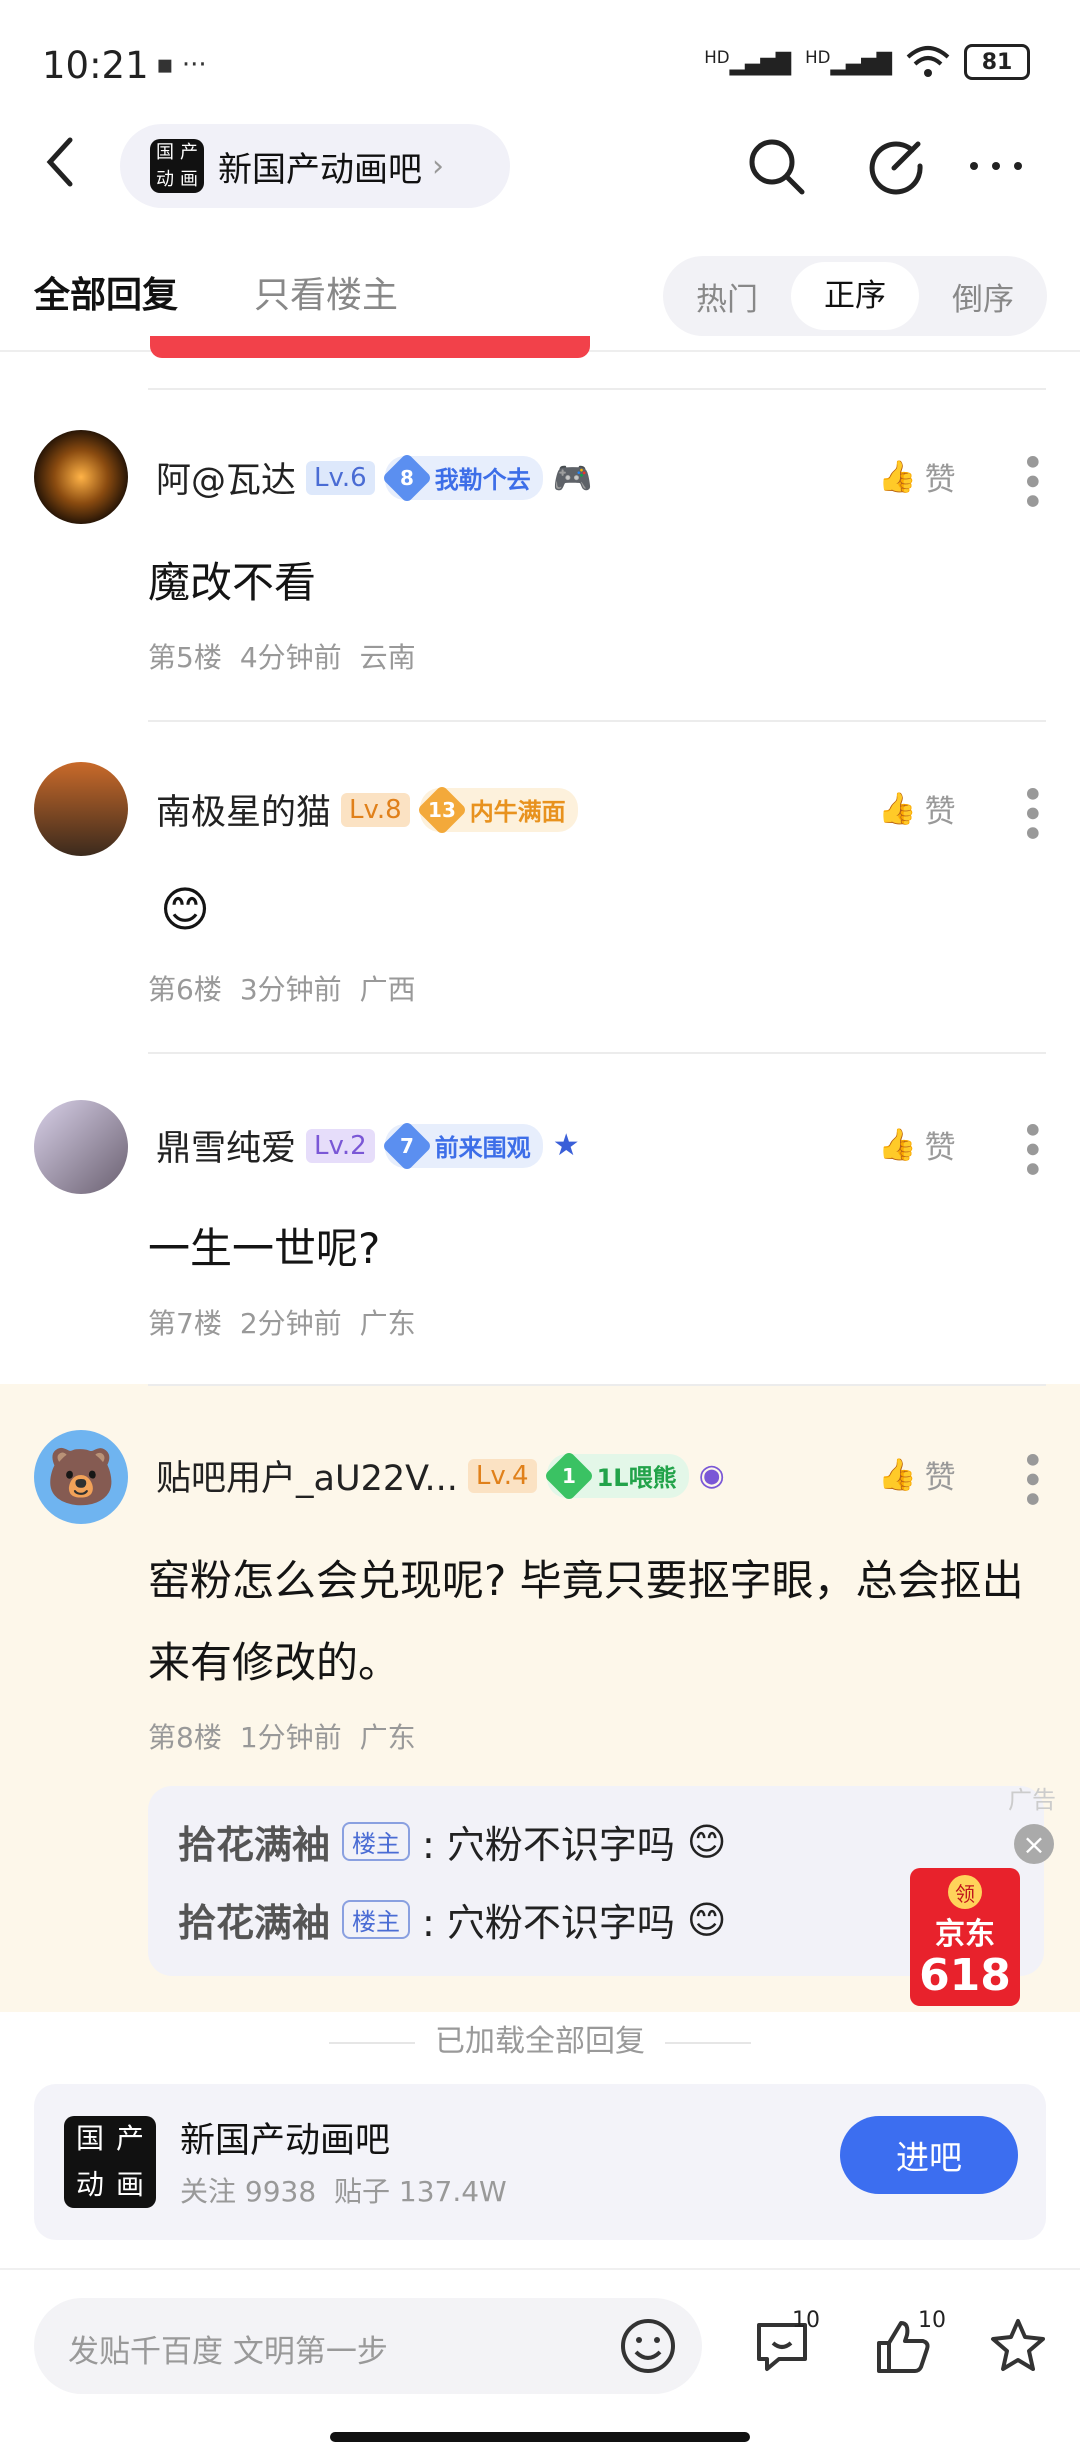 This screenshot has width=1080, height=2462. Describe the element at coordinates (375, 809) in the screenshot. I see `level-badge: Lv.8` at that location.